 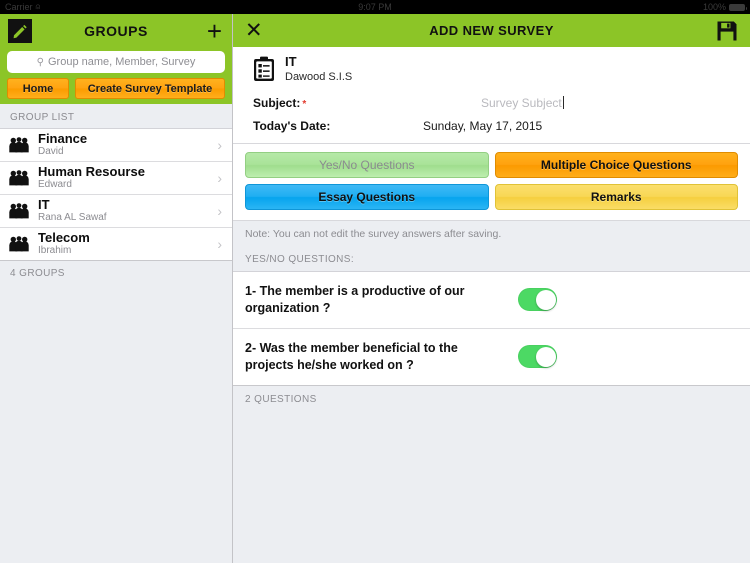 I want to click on list-item: Finance David ›, so click(x=116, y=145).